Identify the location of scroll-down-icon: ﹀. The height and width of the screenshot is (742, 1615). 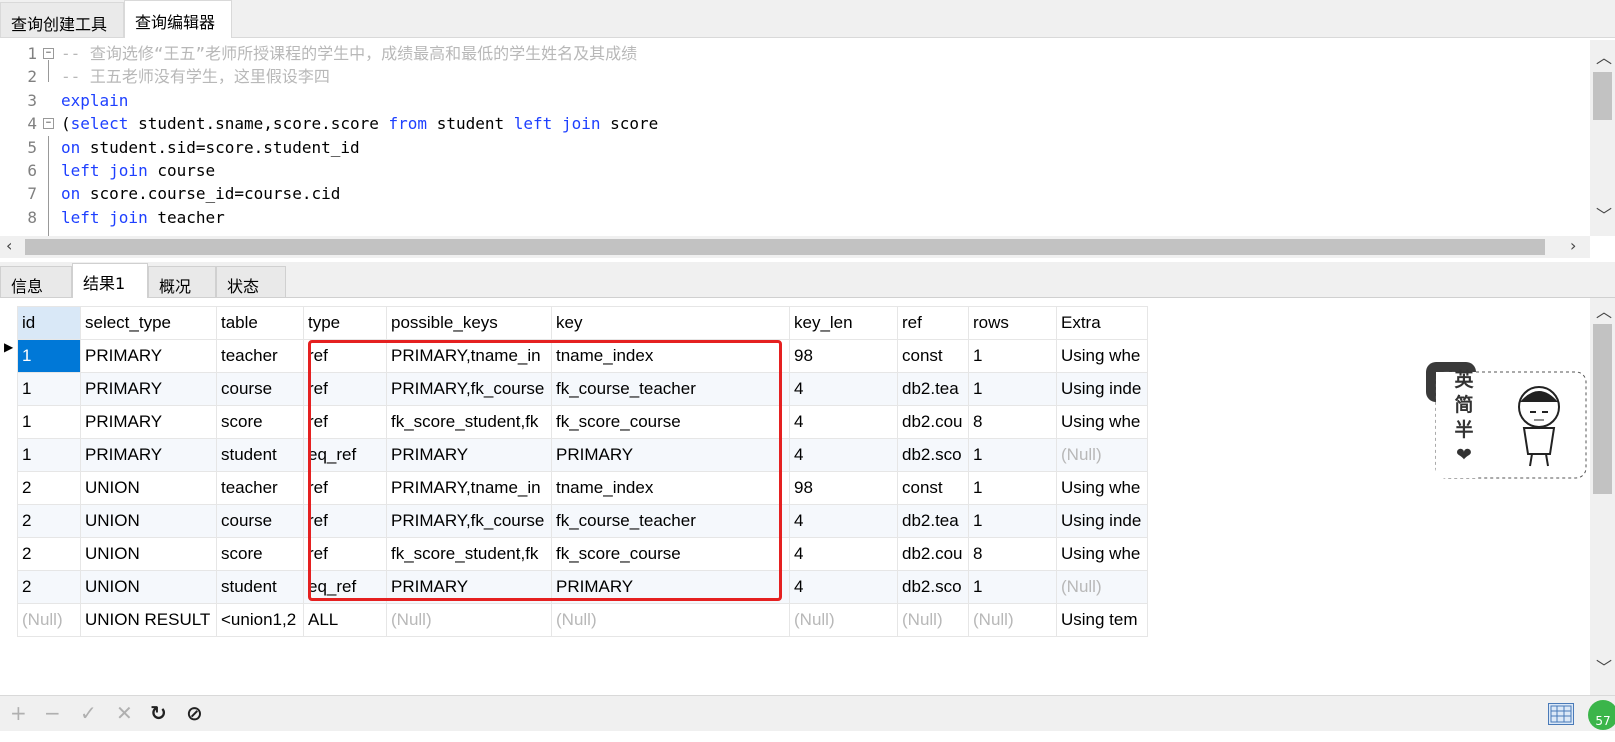
(1604, 216).